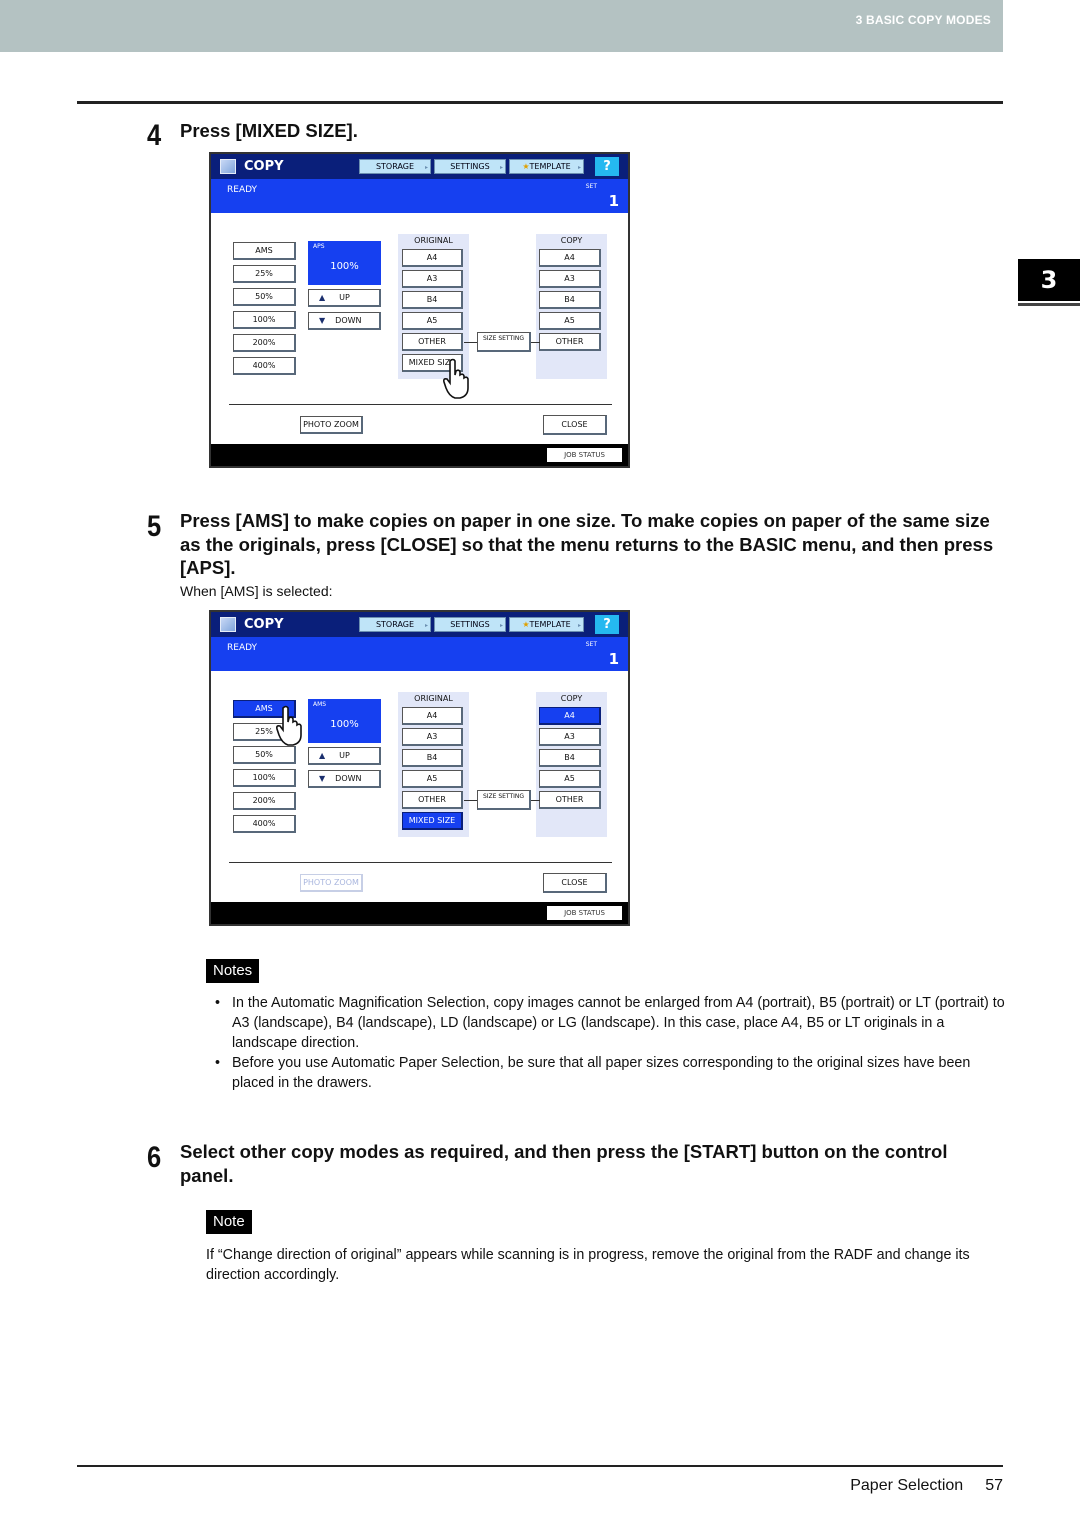 The width and height of the screenshot is (1080, 1527). What do you see at coordinates (322, 297) in the screenshot?
I see `triangle-up-icon: ▲` at bounding box center [322, 297].